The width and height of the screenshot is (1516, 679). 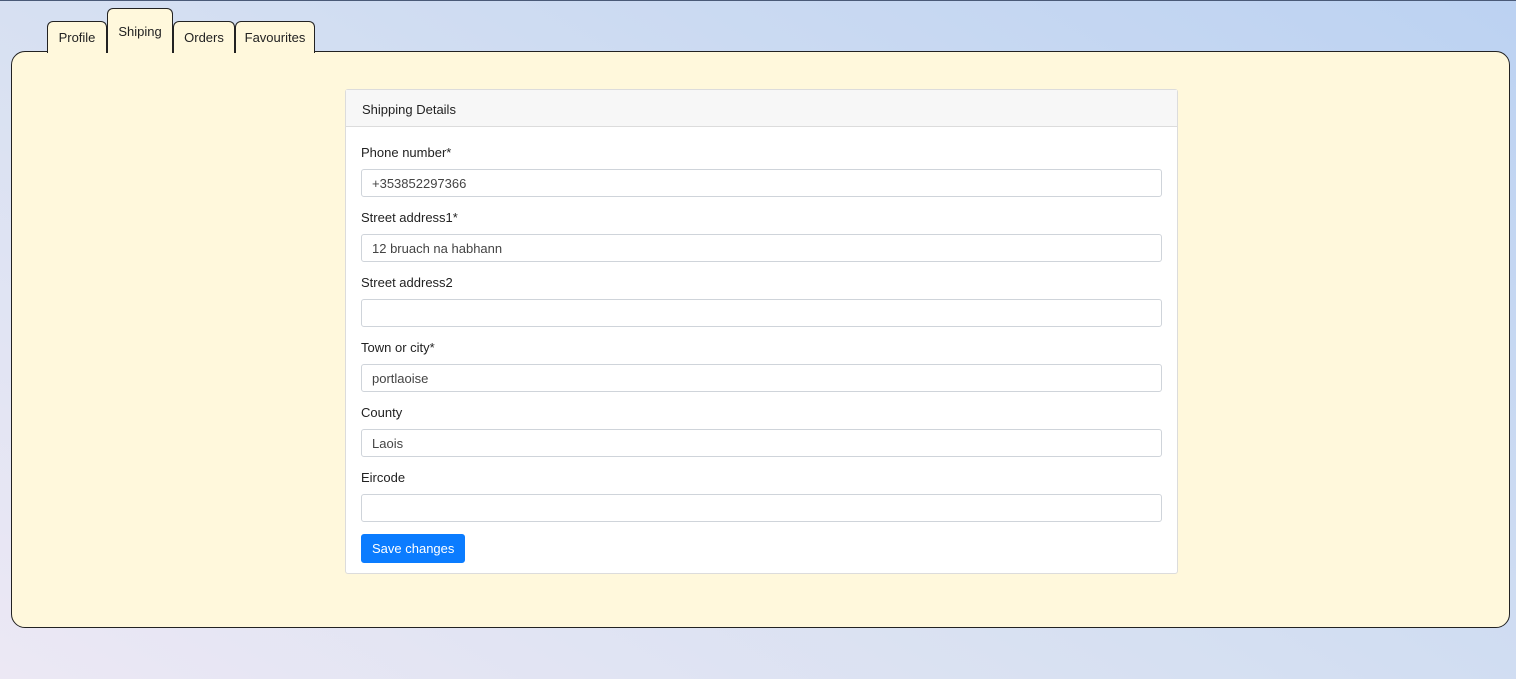 I want to click on card-header: Shipping Details, so click(x=761, y=108).